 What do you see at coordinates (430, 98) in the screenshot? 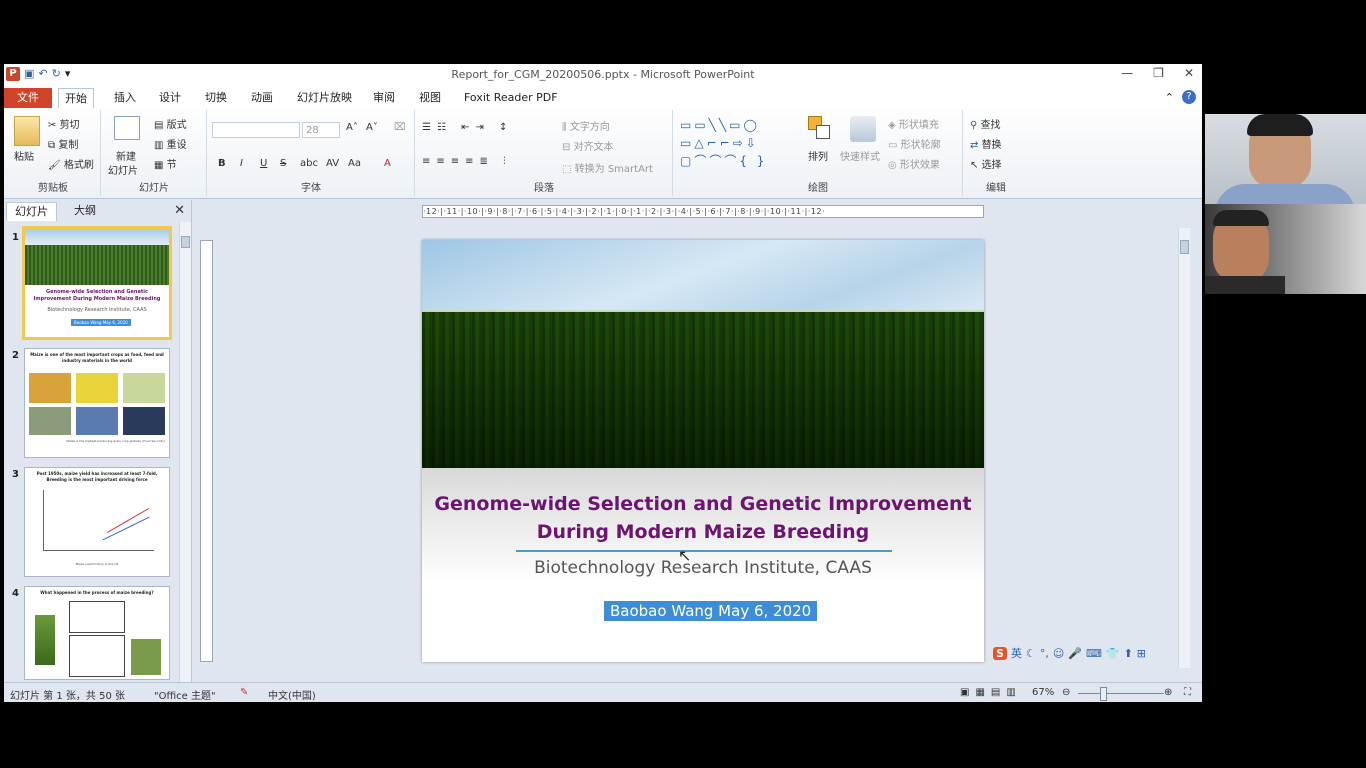
I see `tab-view: 视图` at bounding box center [430, 98].